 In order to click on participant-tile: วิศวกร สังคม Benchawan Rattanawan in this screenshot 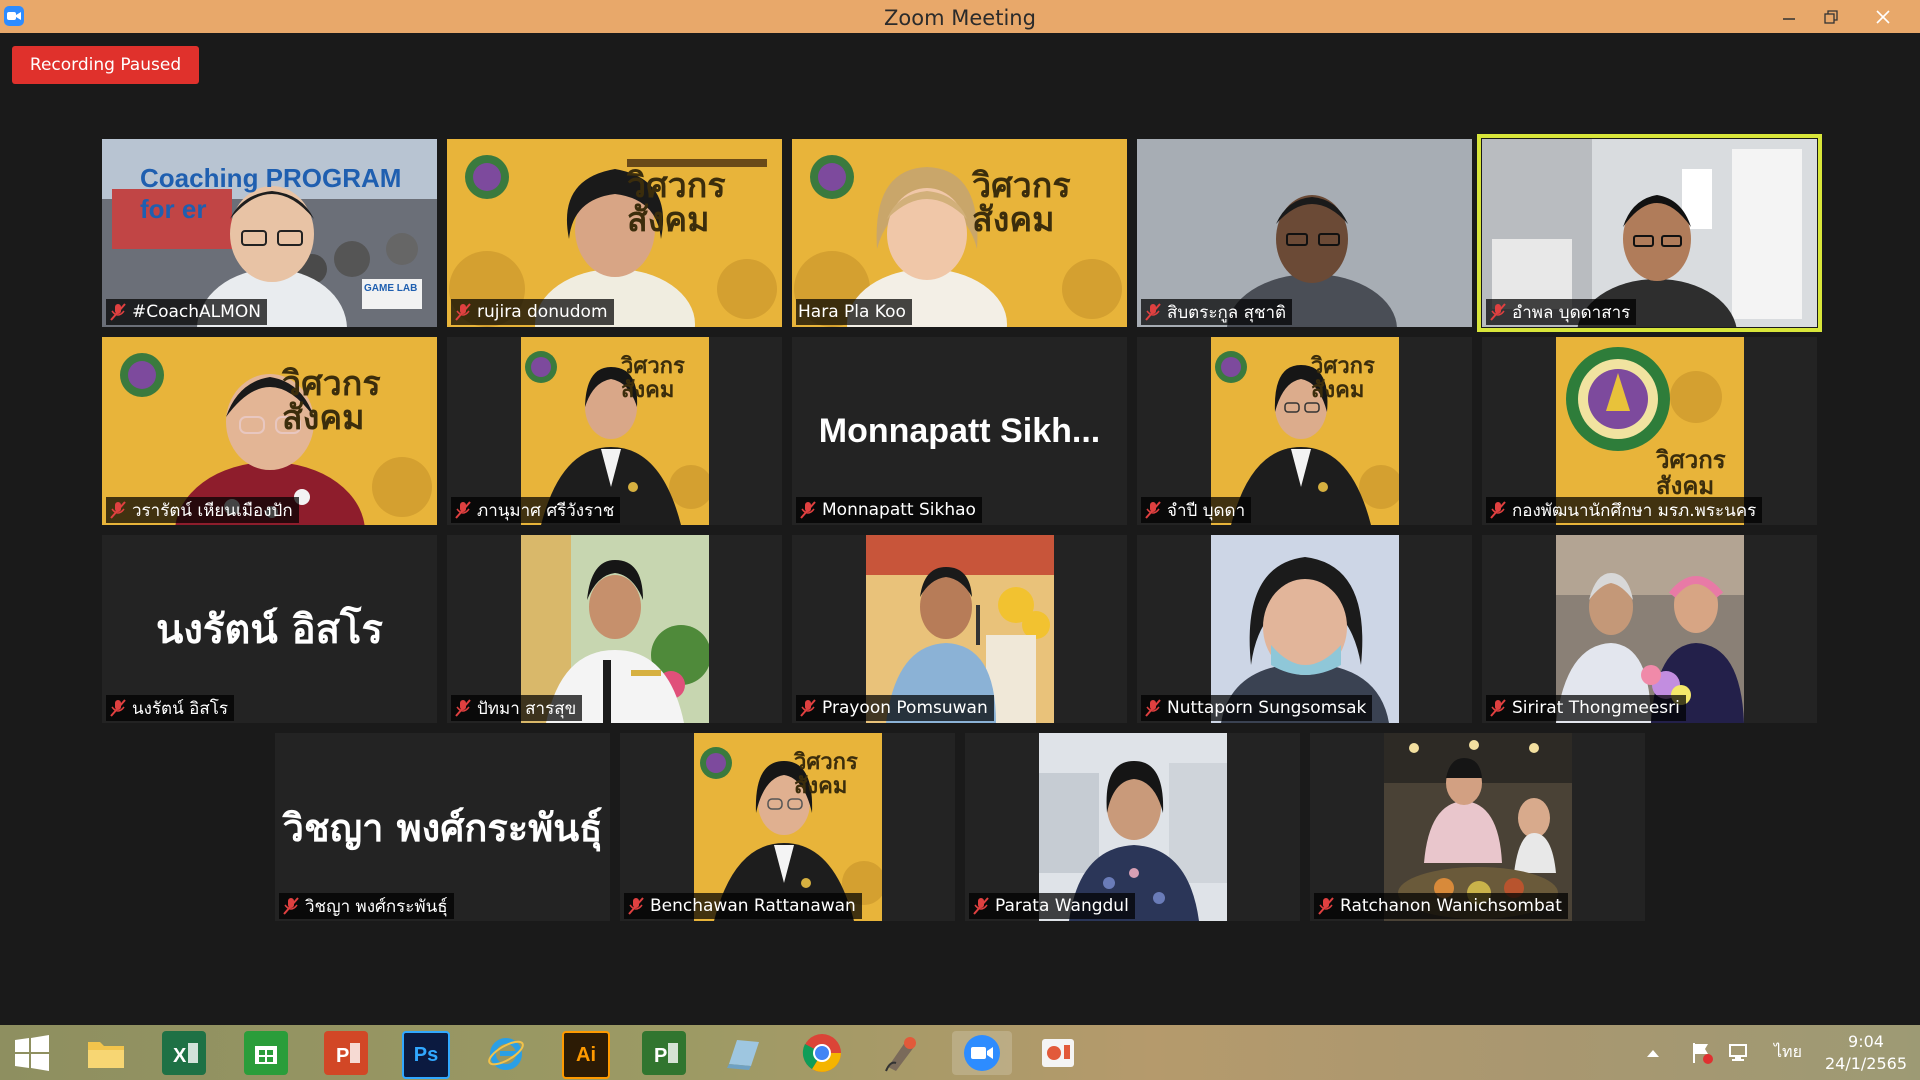, I will do `click(787, 827)`.